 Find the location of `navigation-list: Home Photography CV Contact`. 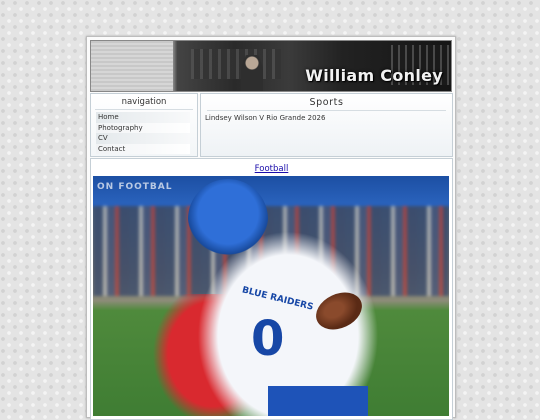

navigation-list: Home Photography CV Contact is located at coordinates (146, 133).